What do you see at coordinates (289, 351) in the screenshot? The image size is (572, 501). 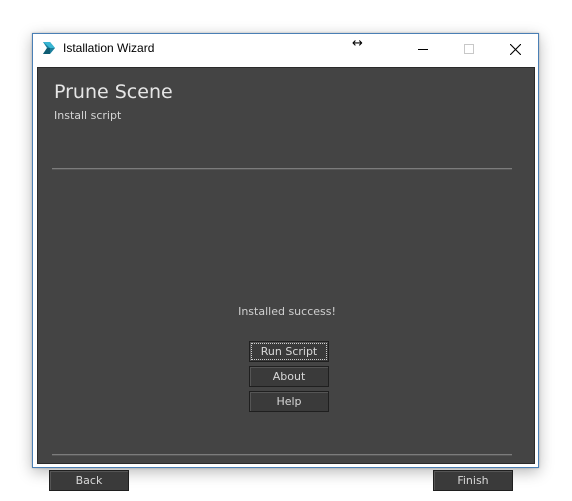 I see `run-script-button: Run Script` at bounding box center [289, 351].